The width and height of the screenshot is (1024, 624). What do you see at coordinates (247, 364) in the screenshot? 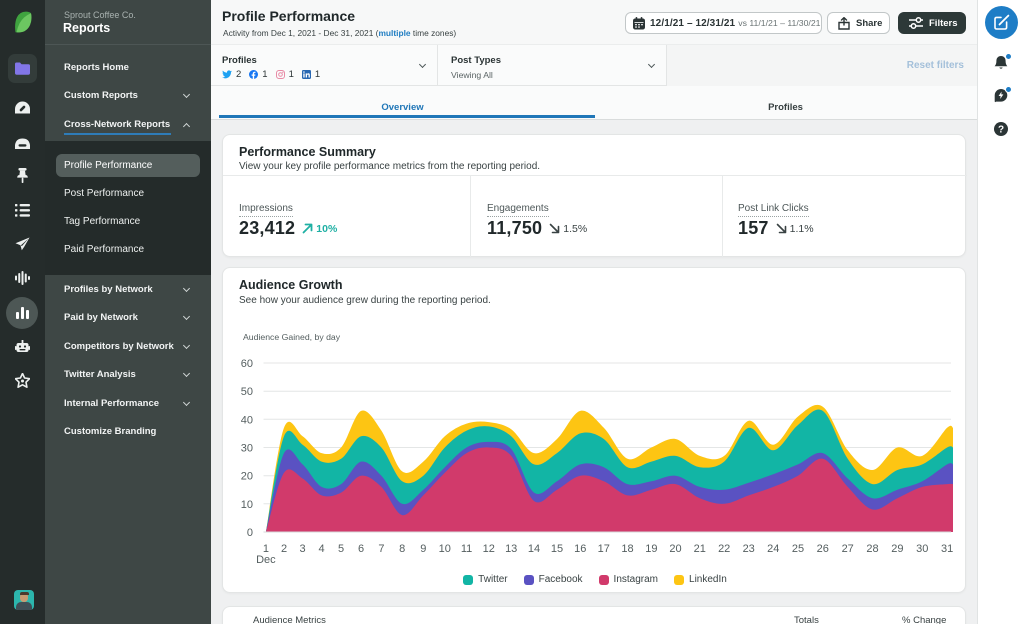
I see `svg-text: 60` at bounding box center [247, 364].